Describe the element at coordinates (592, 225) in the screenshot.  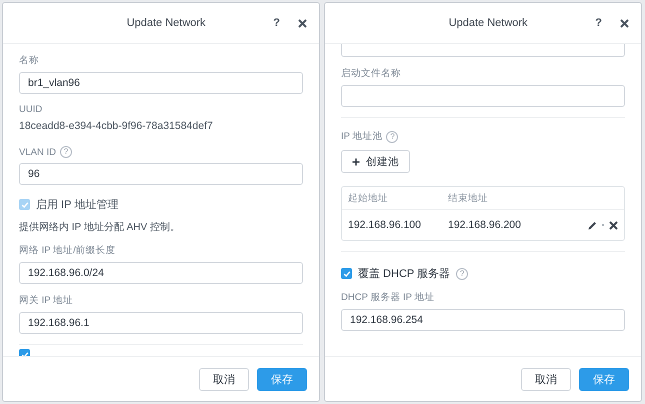
I see `pencil-icon` at that location.